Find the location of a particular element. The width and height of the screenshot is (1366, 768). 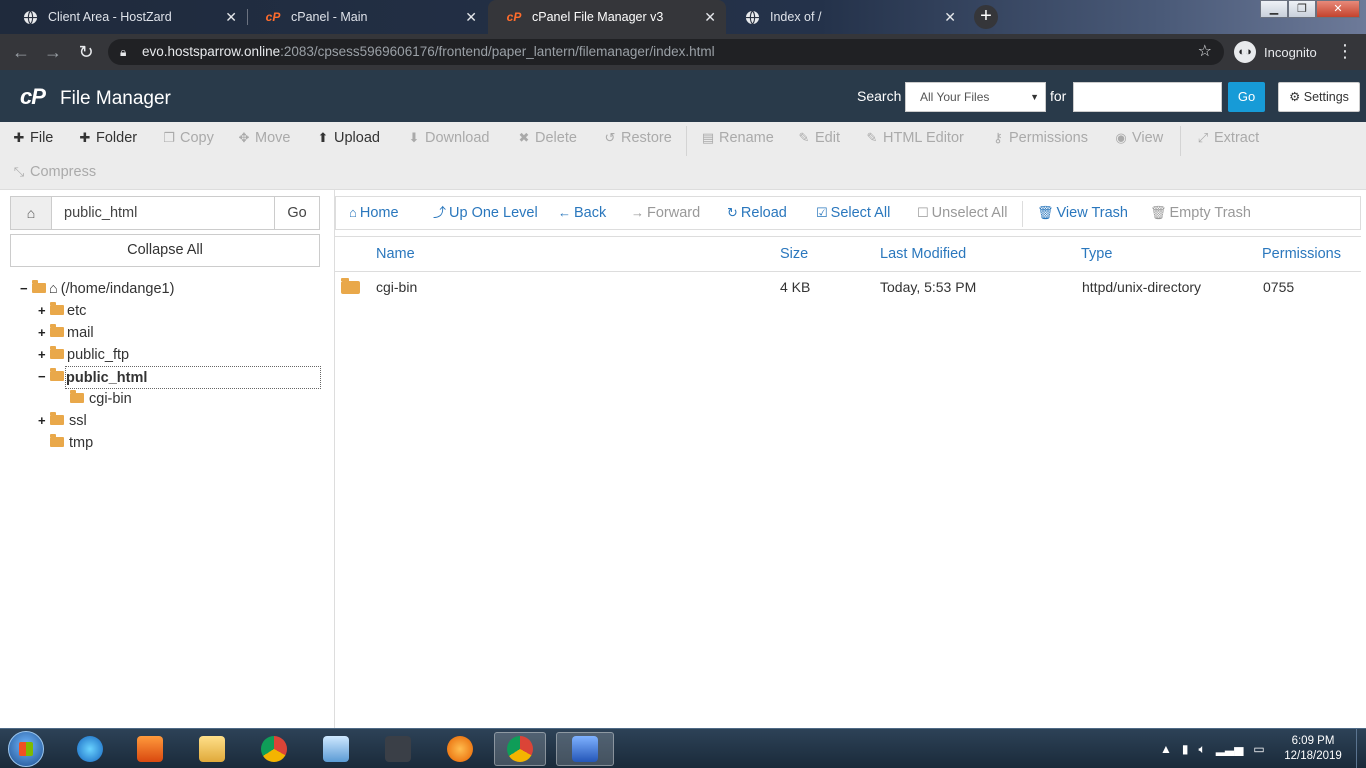

path-input: public_html is located at coordinates (100, 213).